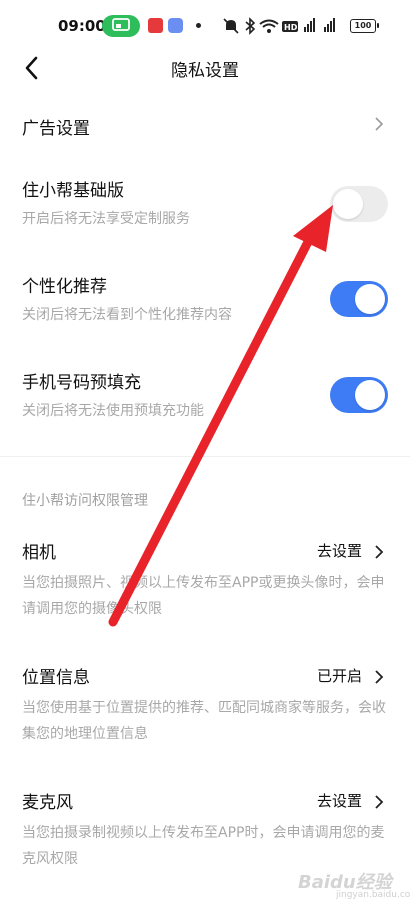 Image resolution: width=410 pixels, height=914 pixels. What do you see at coordinates (205, 125) in the screenshot?
I see `ad-settings-row: 广告设置` at bounding box center [205, 125].